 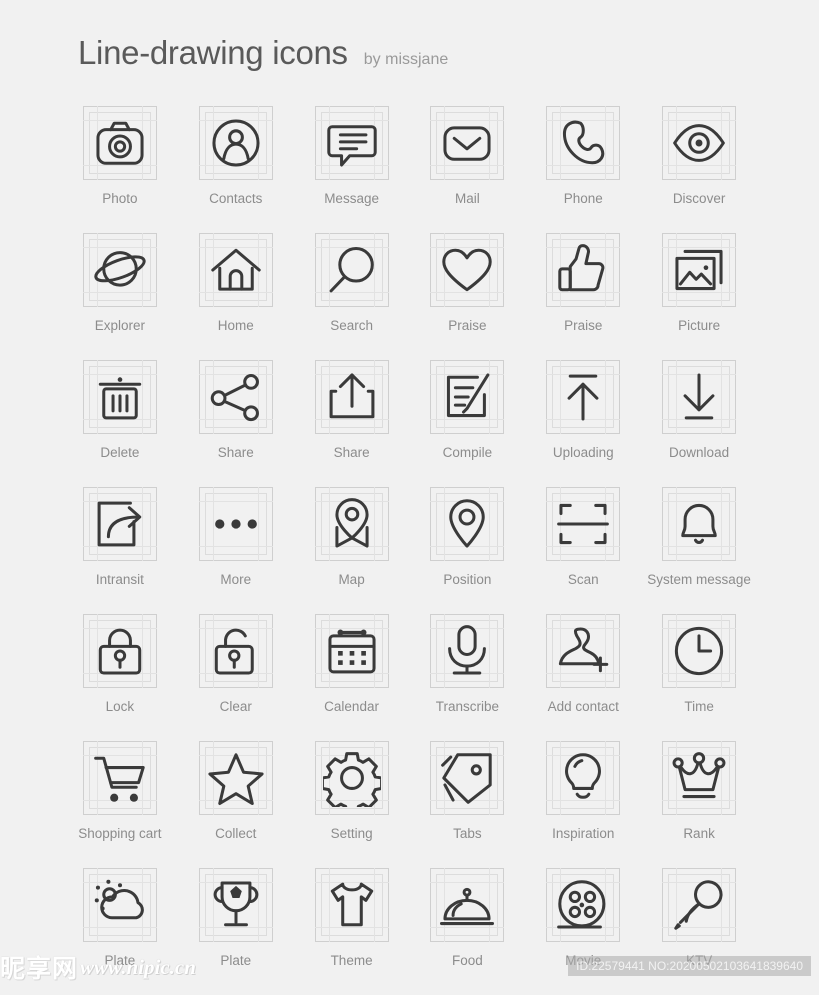 I want to click on map-pin-banner-icon, so click(x=352, y=524).